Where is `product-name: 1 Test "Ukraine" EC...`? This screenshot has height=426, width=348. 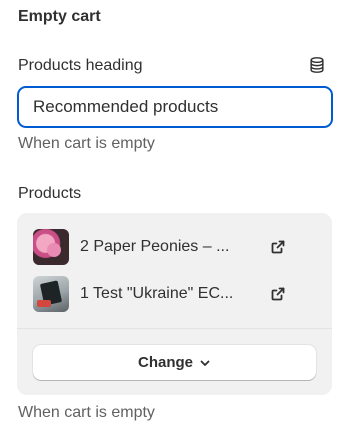
product-name: 1 Test "Ukraine" EC... is located at coordinates (157, 293).